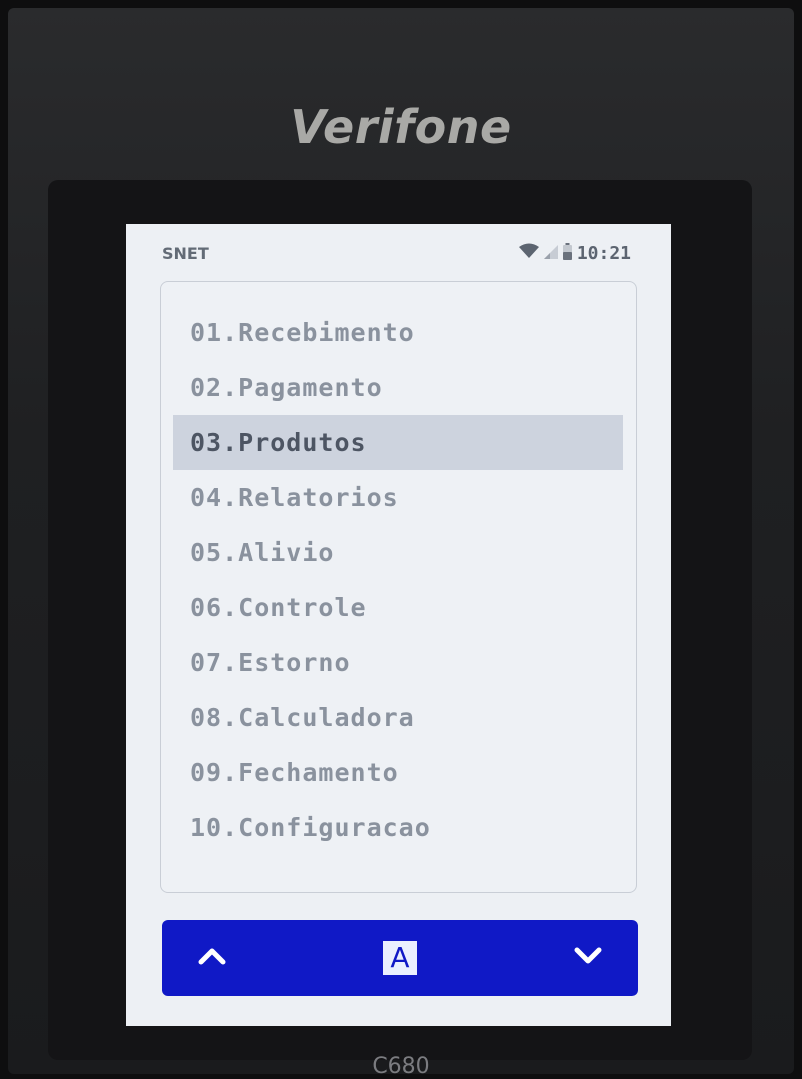 This screenshot has height=1079, width=802. I want to click on menu-item-alivio: 05.Alivio, so click(398, 552).